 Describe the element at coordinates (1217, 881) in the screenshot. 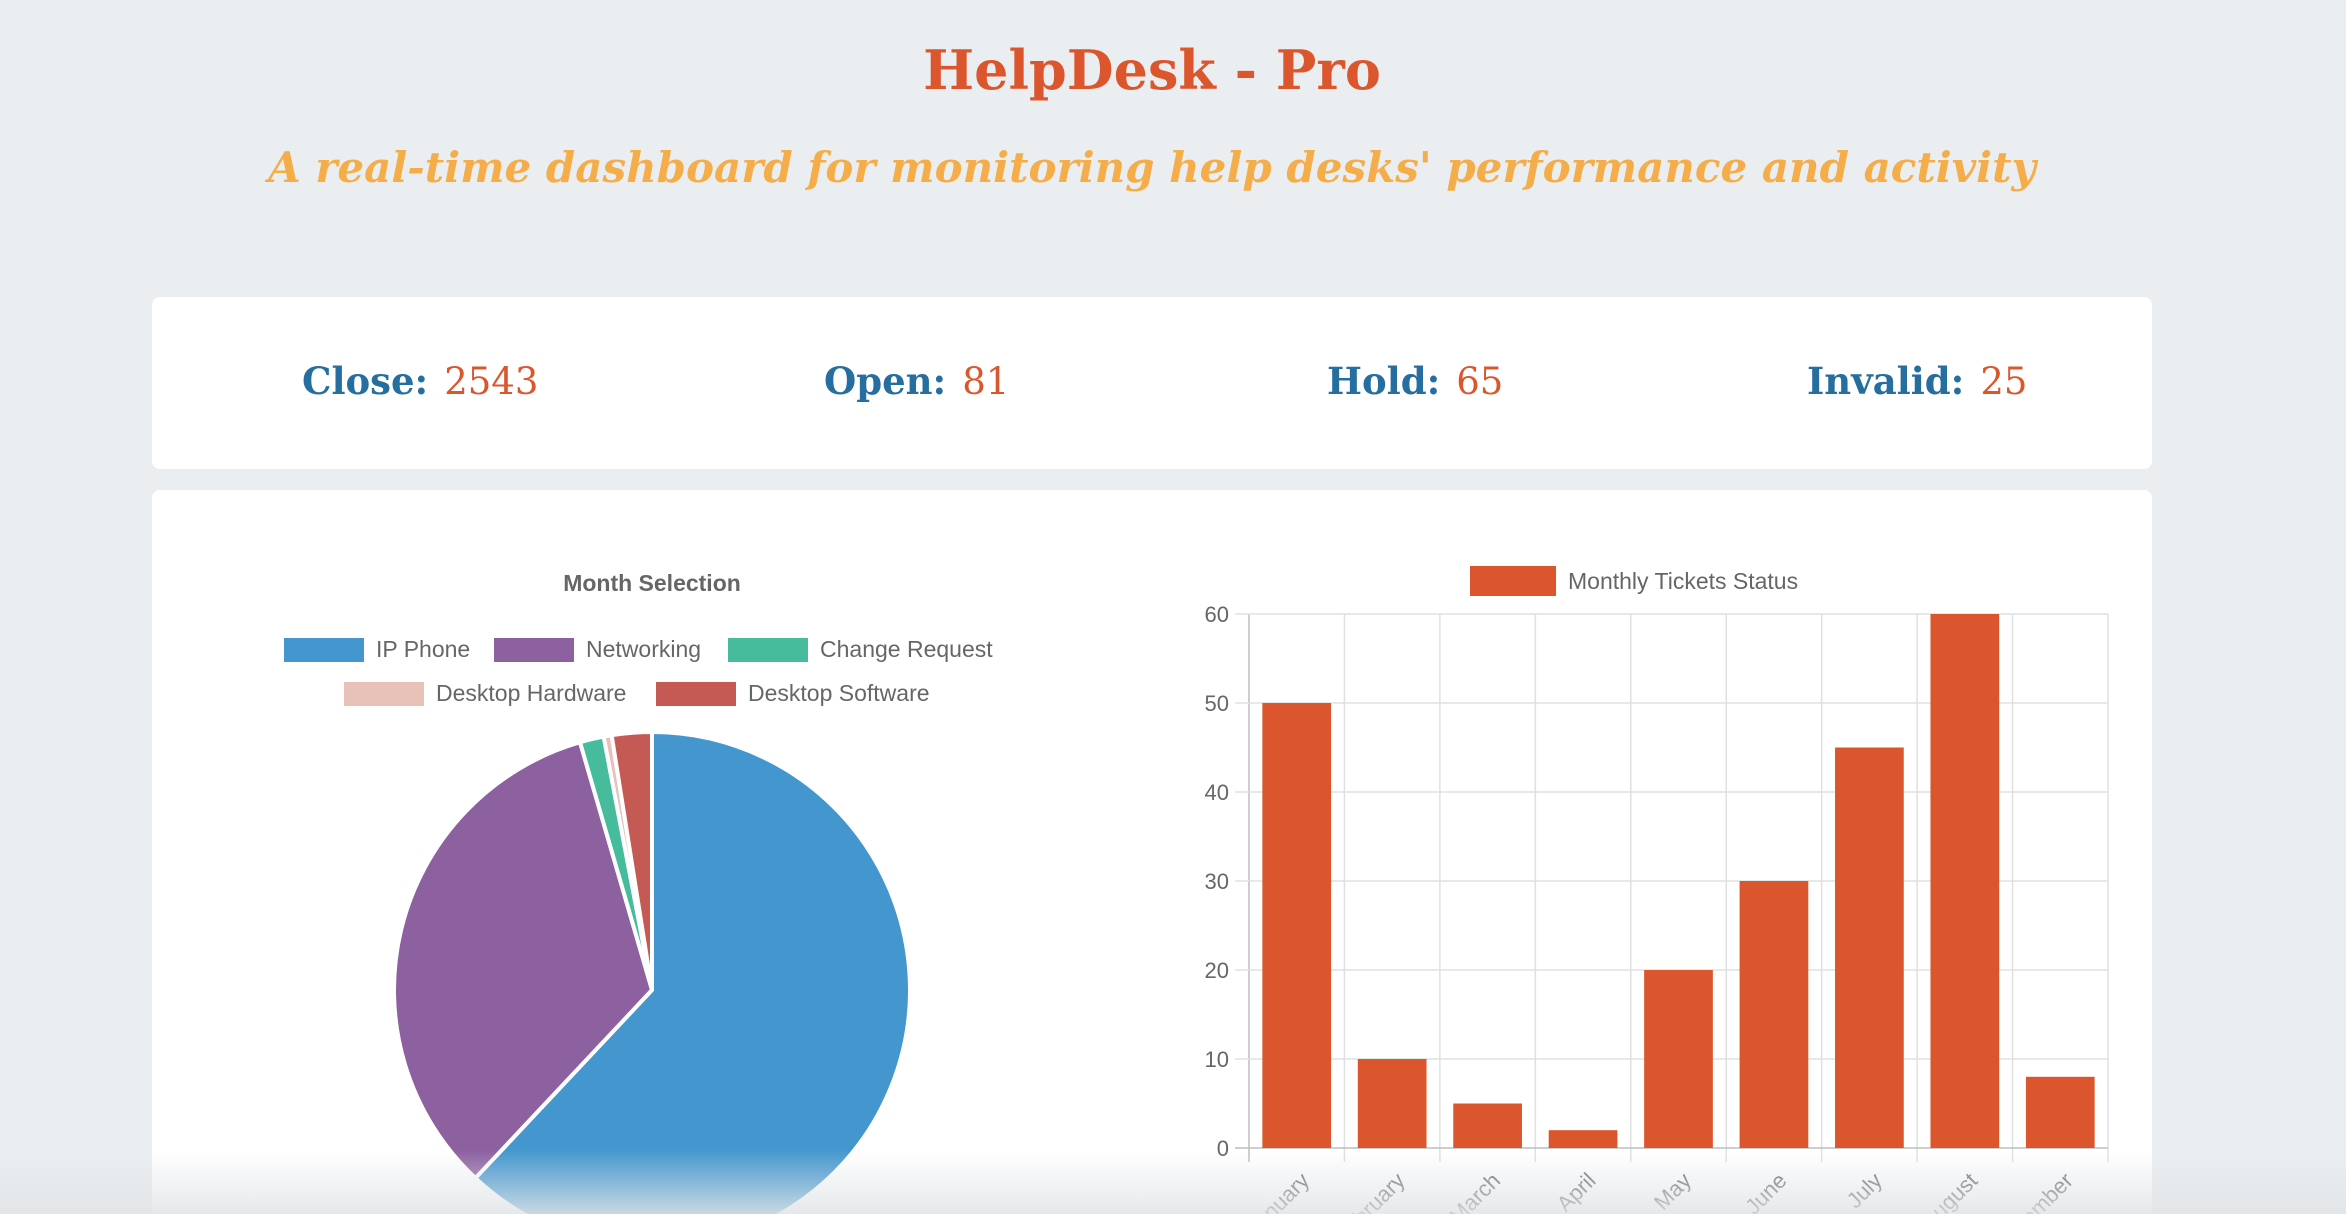

I see `y-tick-label: 30` at that location.